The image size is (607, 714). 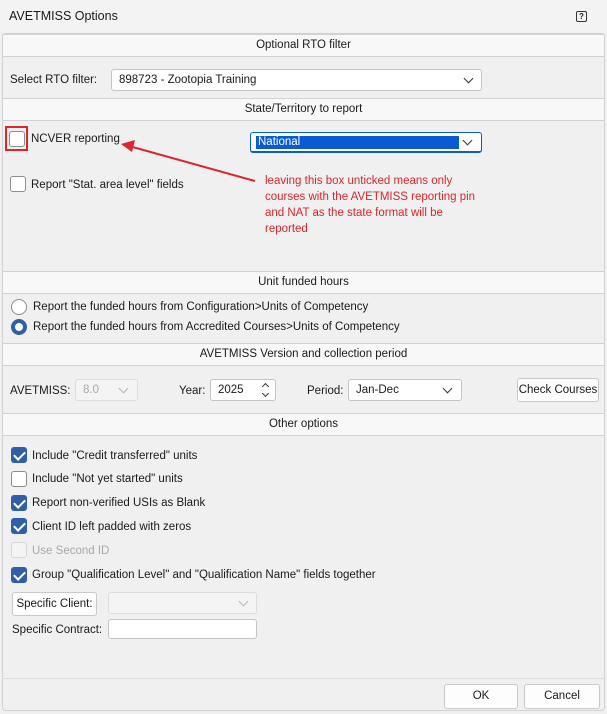 I want to click on credit-transferred-label: Include "Credit transferred" units, so click(x=115, y=456).